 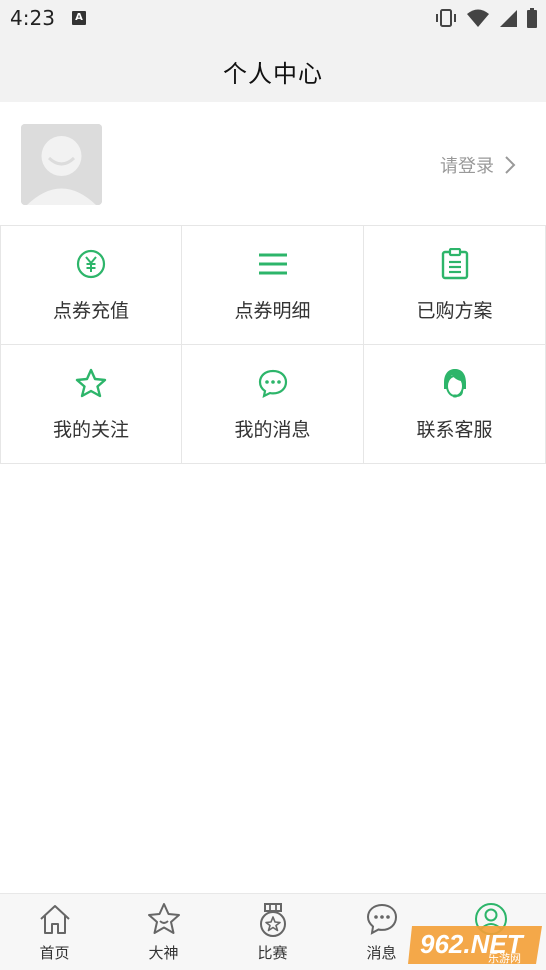 I want to click on watermark-logo: 962.NET 乐游网, so click(x=477, y=945).